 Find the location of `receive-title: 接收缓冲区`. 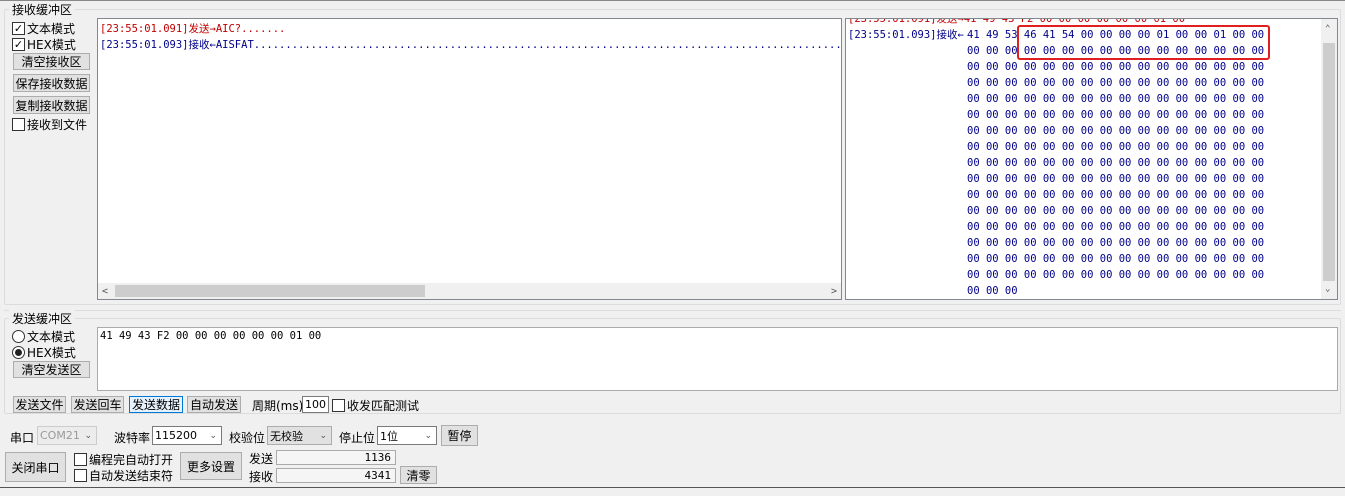

receive-title: 接收缓冲区 is located at coordinates (42, 9).